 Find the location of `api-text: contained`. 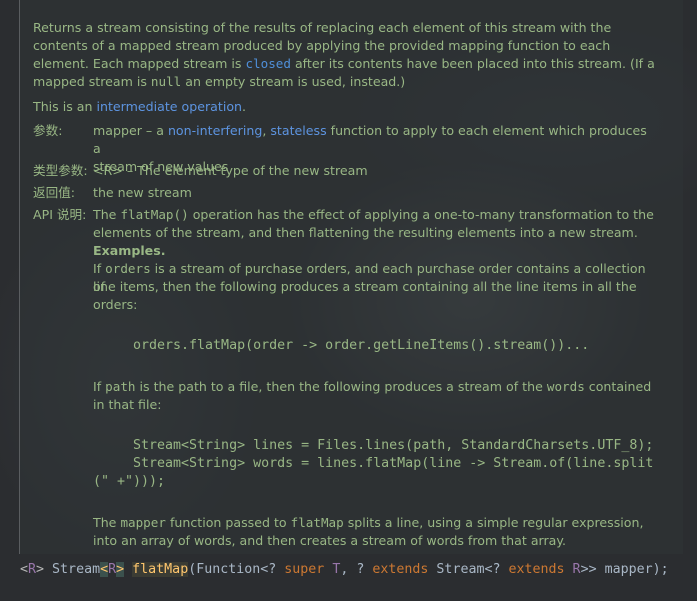

api-text: contained is located at coordinates (618, 386).